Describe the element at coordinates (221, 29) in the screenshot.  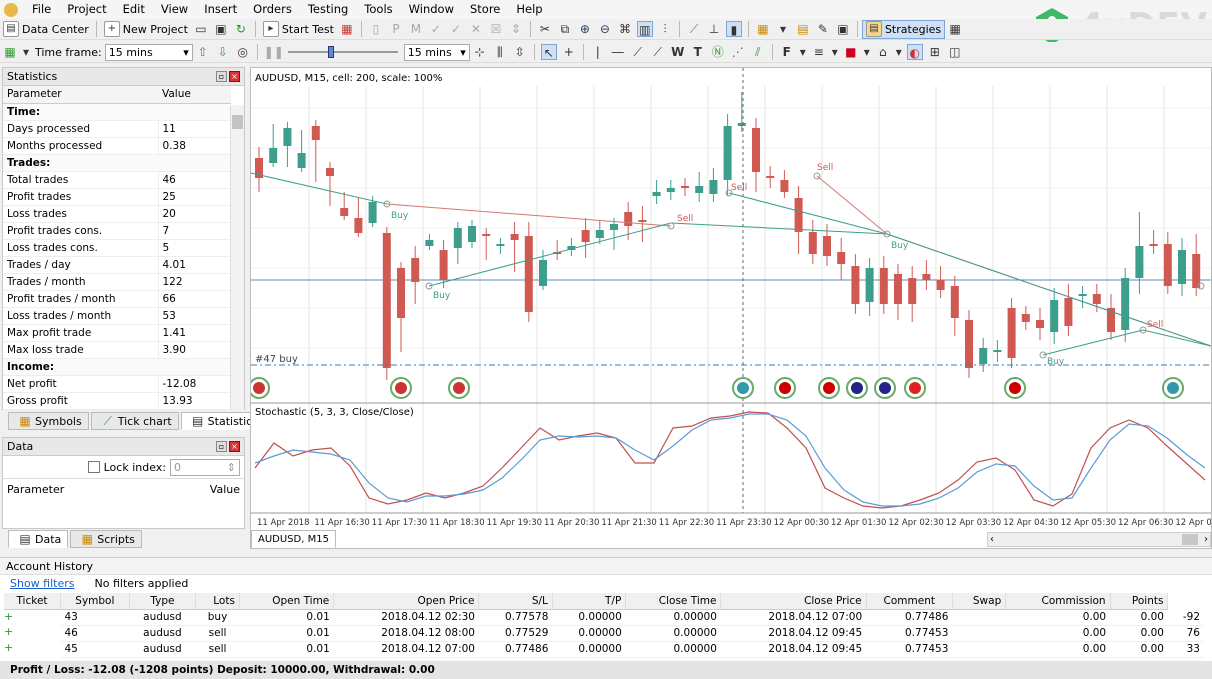
I see `save-icon: ▣` at that location.